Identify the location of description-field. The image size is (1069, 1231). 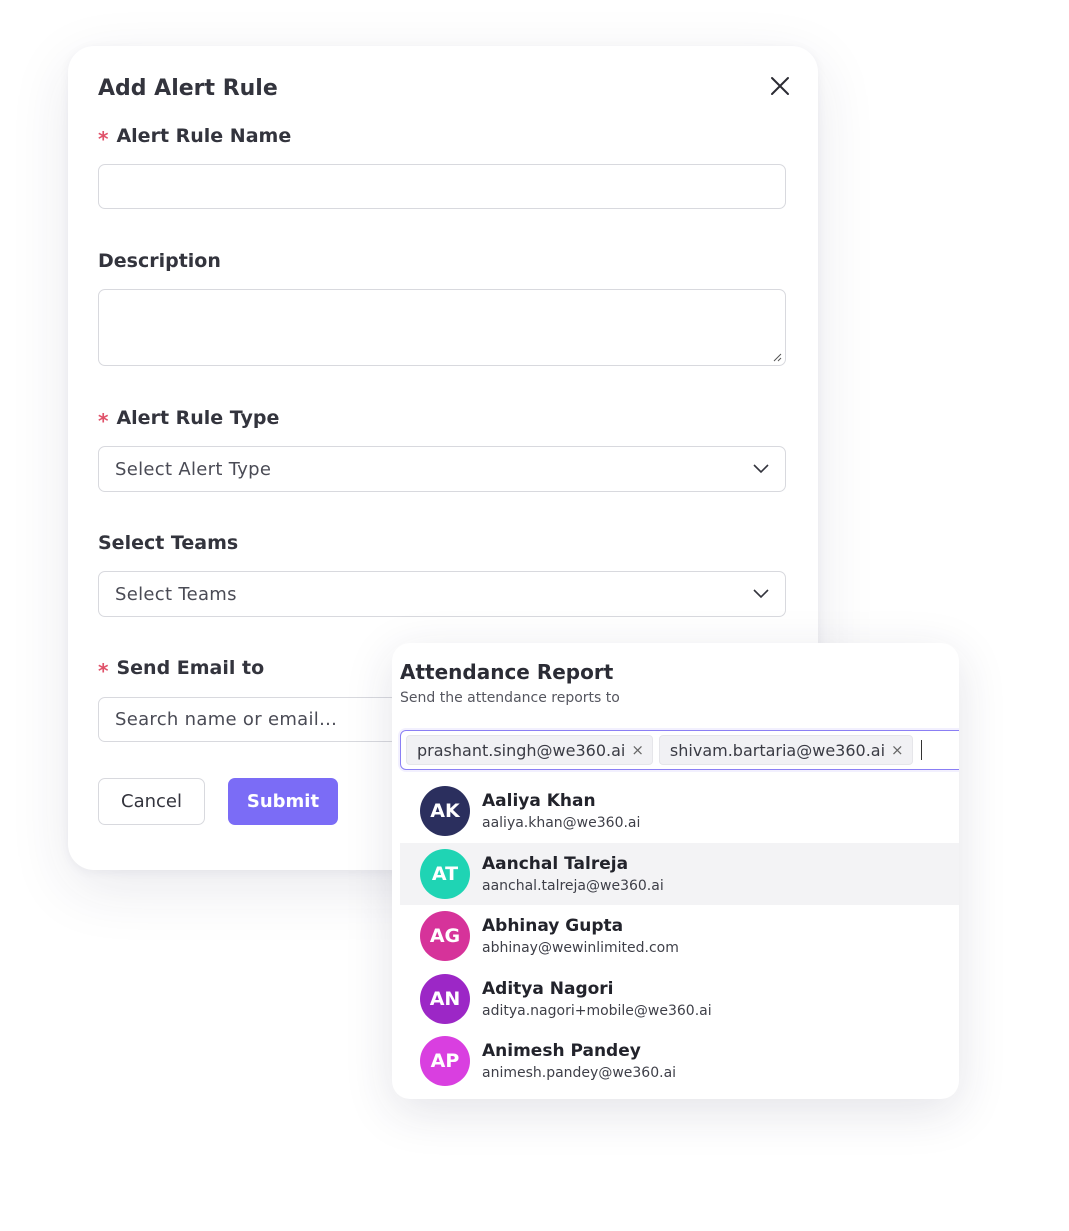
(442, 327).